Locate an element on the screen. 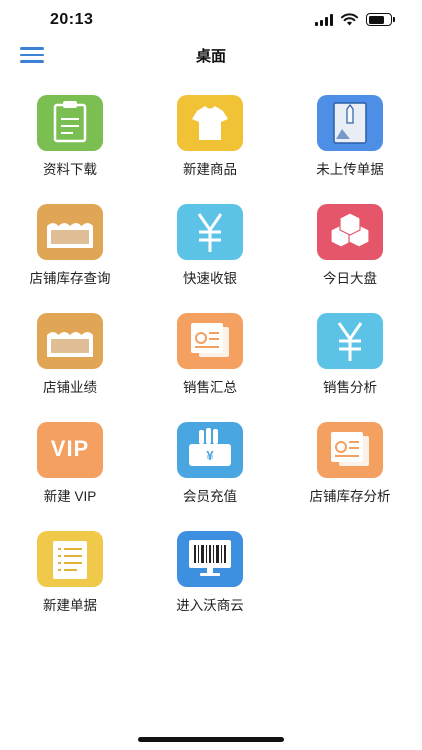 Image resolution: width=422 pixels, height=750 pixels. app-tile: 未上传单据 is located at coordinates (350, 140).